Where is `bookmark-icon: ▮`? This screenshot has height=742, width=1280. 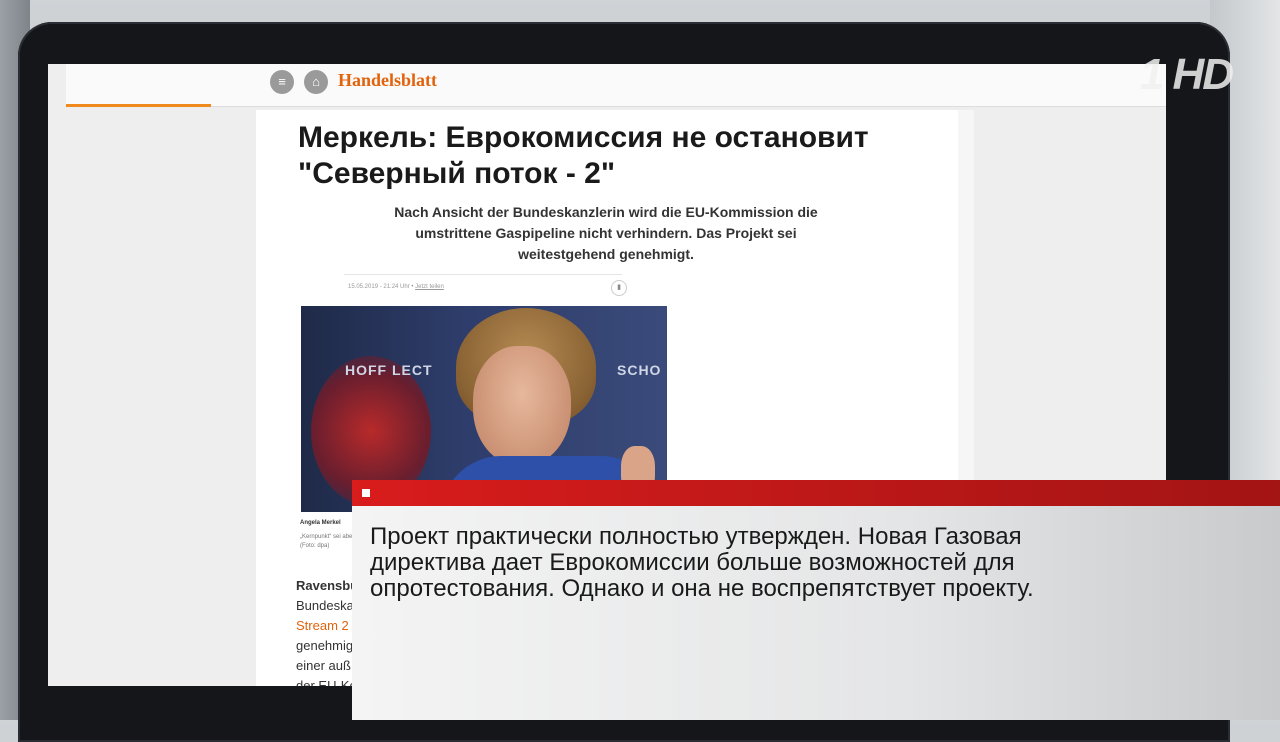
bookmark-icon: ▮ is located at coordinates (619, 288).